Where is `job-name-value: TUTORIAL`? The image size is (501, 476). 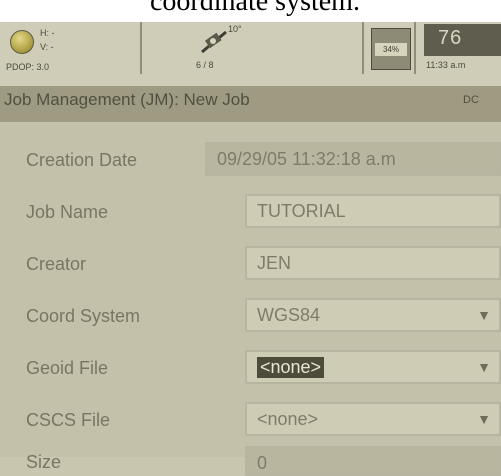 job-name-value: TUTORIAL is located at coordinates (301, 211).